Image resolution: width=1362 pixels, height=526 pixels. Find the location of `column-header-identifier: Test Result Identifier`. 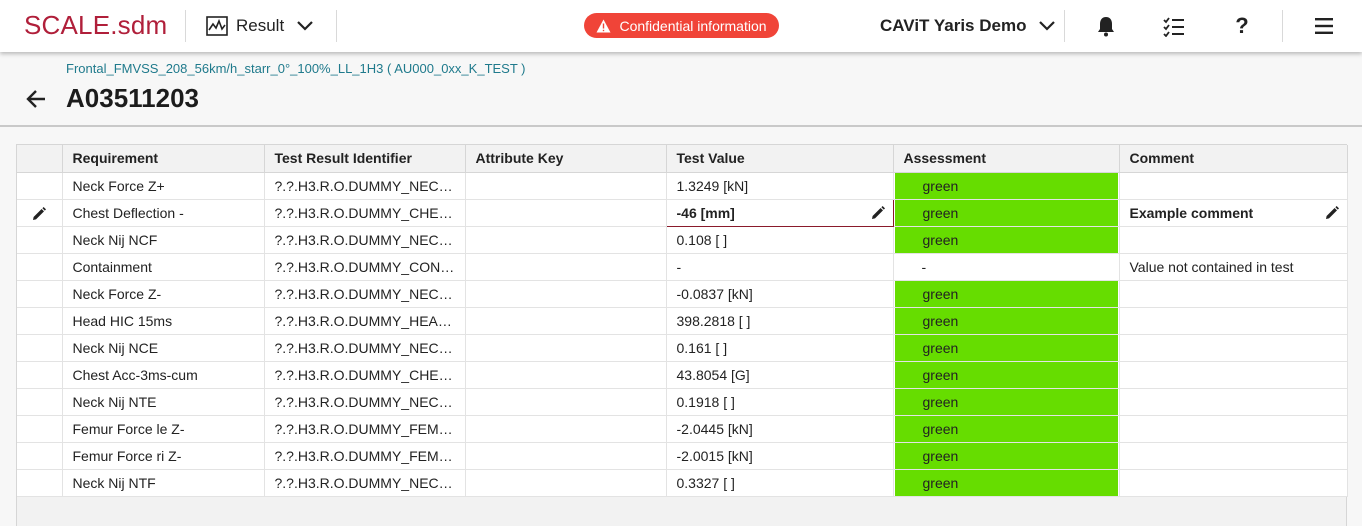

column-header-identifier: Test Result Identifier is located at coordinates (365, 159).